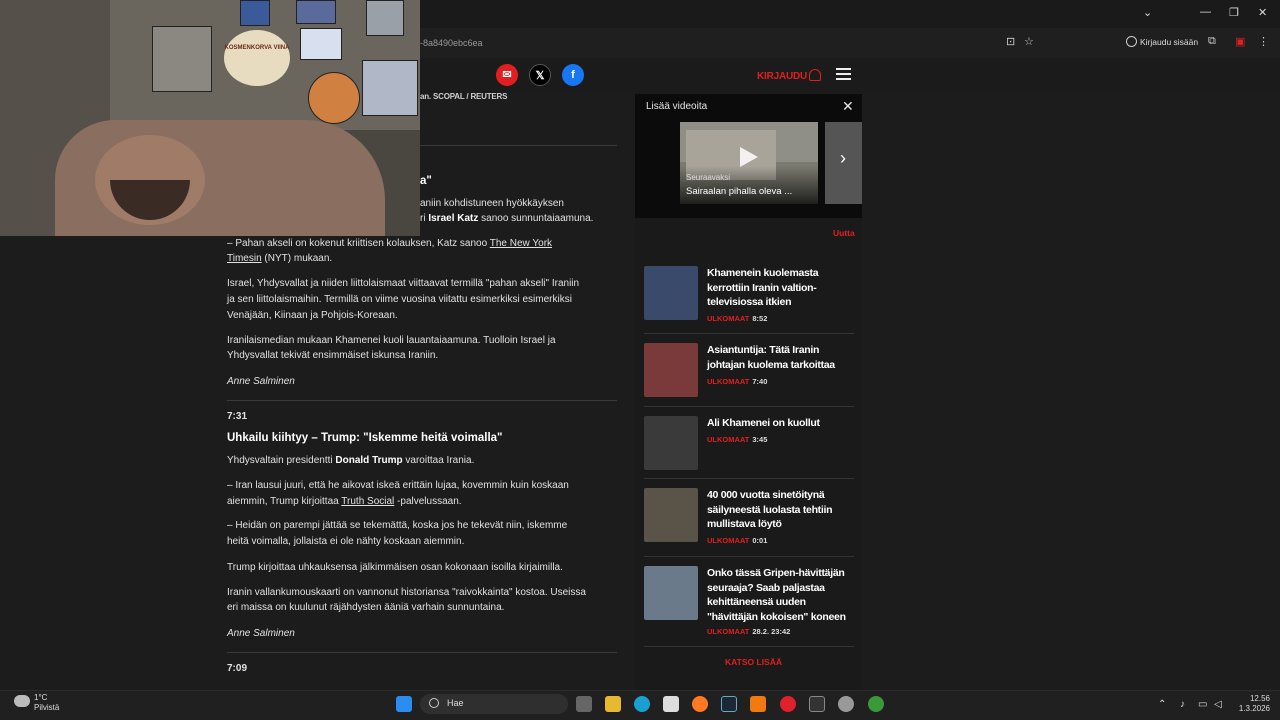  I want to click on truth-social-link: Truth Social, so click(367, 501).